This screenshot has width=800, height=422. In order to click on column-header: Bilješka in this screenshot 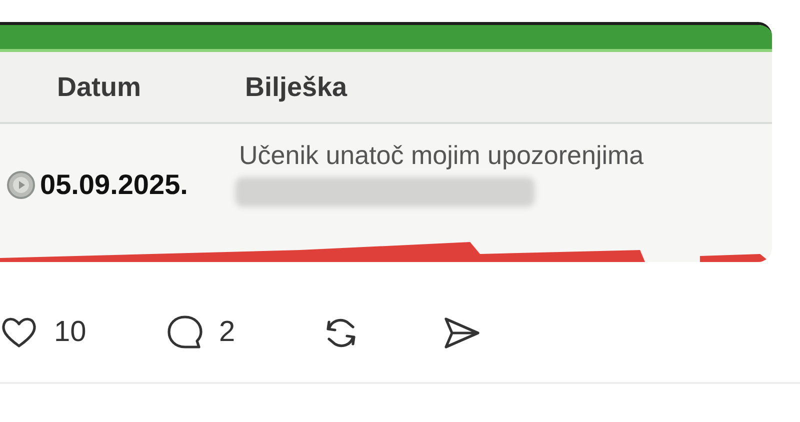, I will do `click(296, 87)`.